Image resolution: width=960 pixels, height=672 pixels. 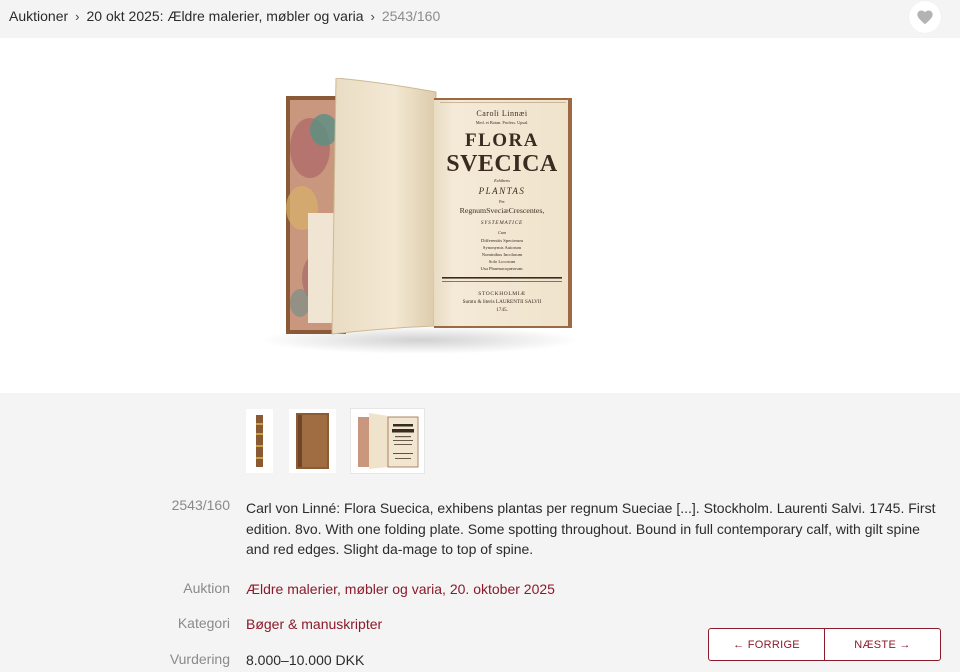 I want to click on title-per: Per, so click(x=502, y=201).